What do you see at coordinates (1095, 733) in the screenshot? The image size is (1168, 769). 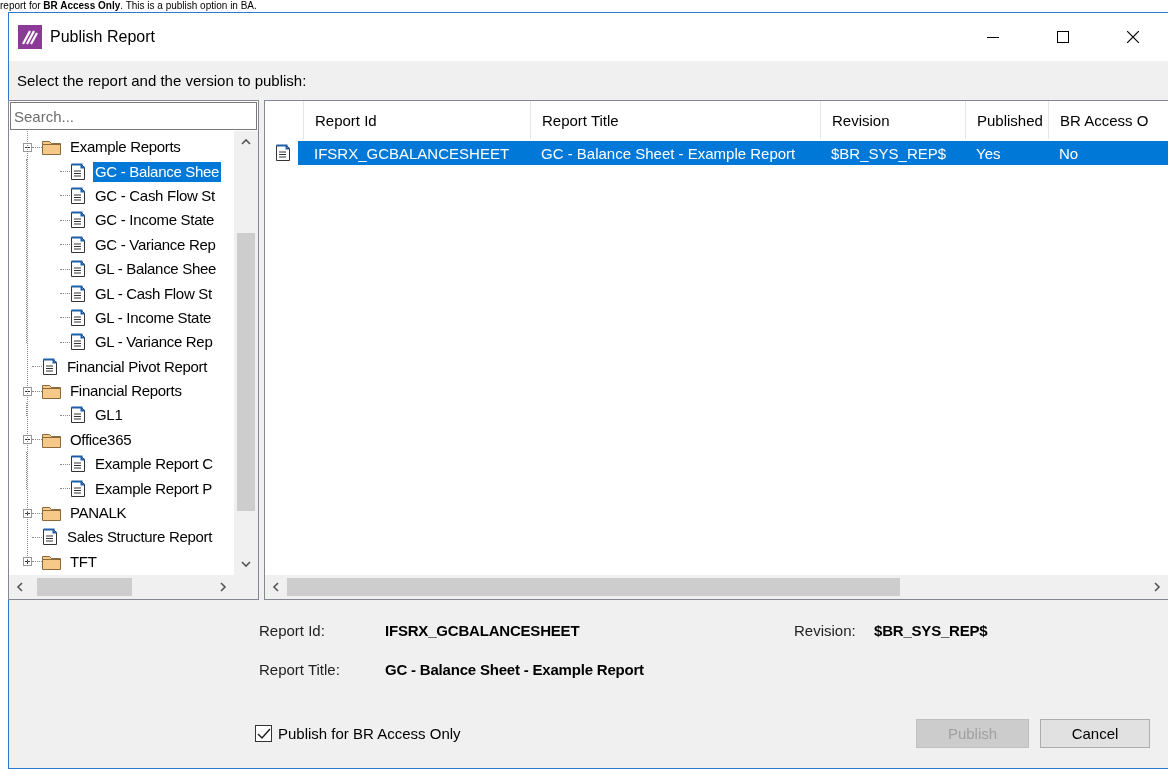 I see `cancel-button: Cancel` at bounding box center [1095, 733].